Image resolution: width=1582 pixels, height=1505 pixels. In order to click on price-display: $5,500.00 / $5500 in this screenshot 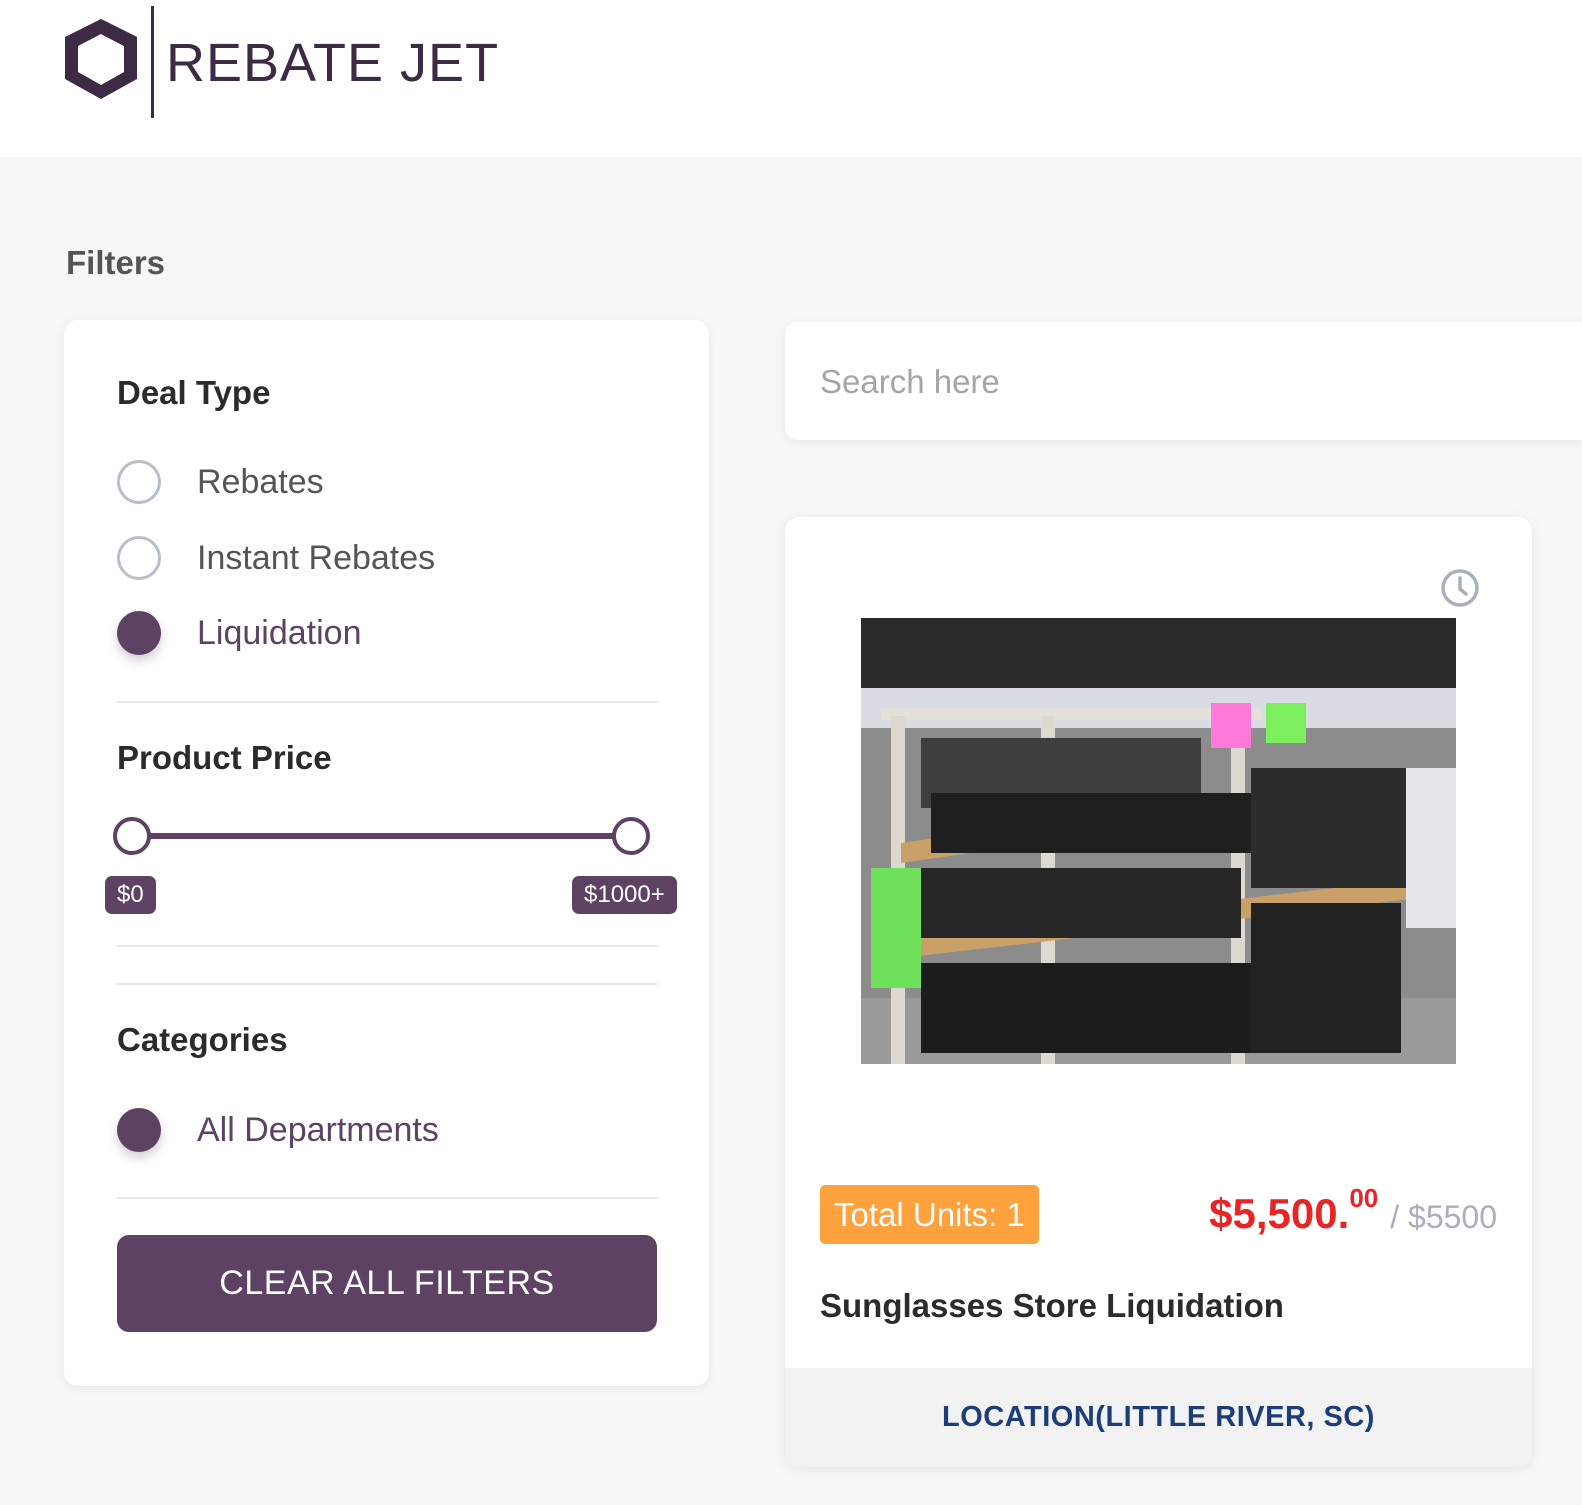, I will do `click(1353, 1210)`.